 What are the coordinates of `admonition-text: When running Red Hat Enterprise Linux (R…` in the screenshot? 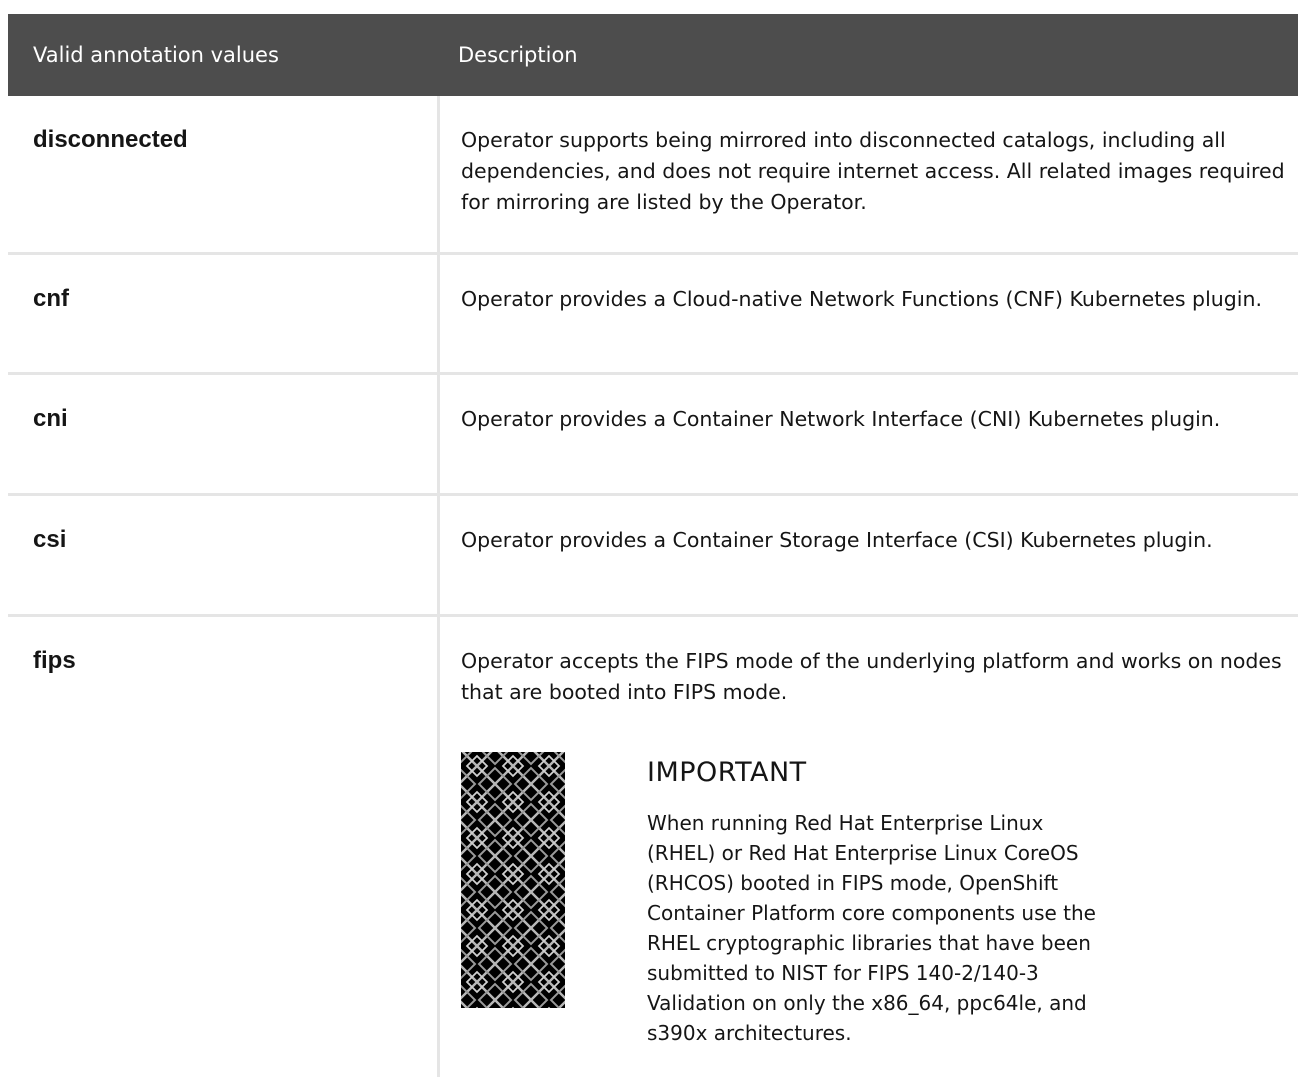 It's located at (871, 928).